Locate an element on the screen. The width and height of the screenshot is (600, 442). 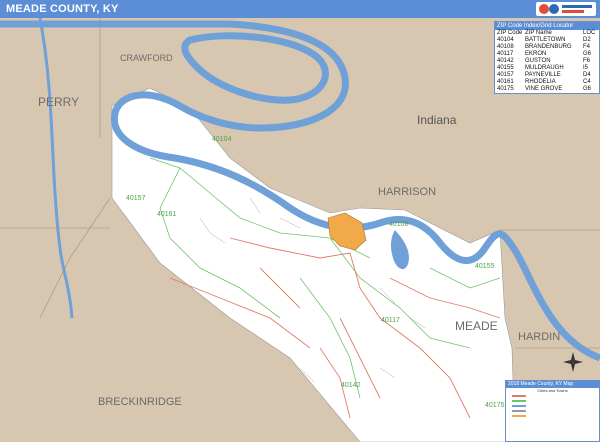
zip-table-header: ZIP Code Index/Grid Locator is located at coordinates (547, 26).